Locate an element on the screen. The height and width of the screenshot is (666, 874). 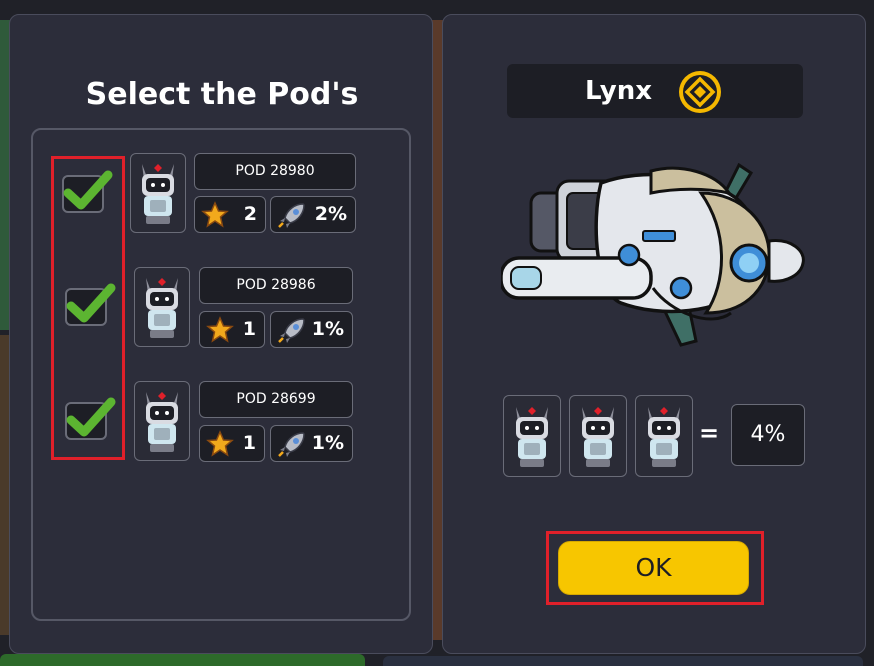
ship-name-box: Lynx is located at coordinates (655, 91).